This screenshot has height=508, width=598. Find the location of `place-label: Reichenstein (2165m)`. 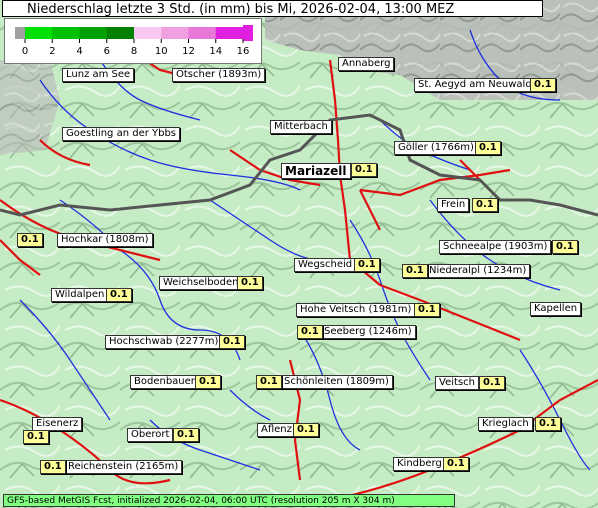

place-label: Reichenstein (2165m) is located at coordinates (123, 467).